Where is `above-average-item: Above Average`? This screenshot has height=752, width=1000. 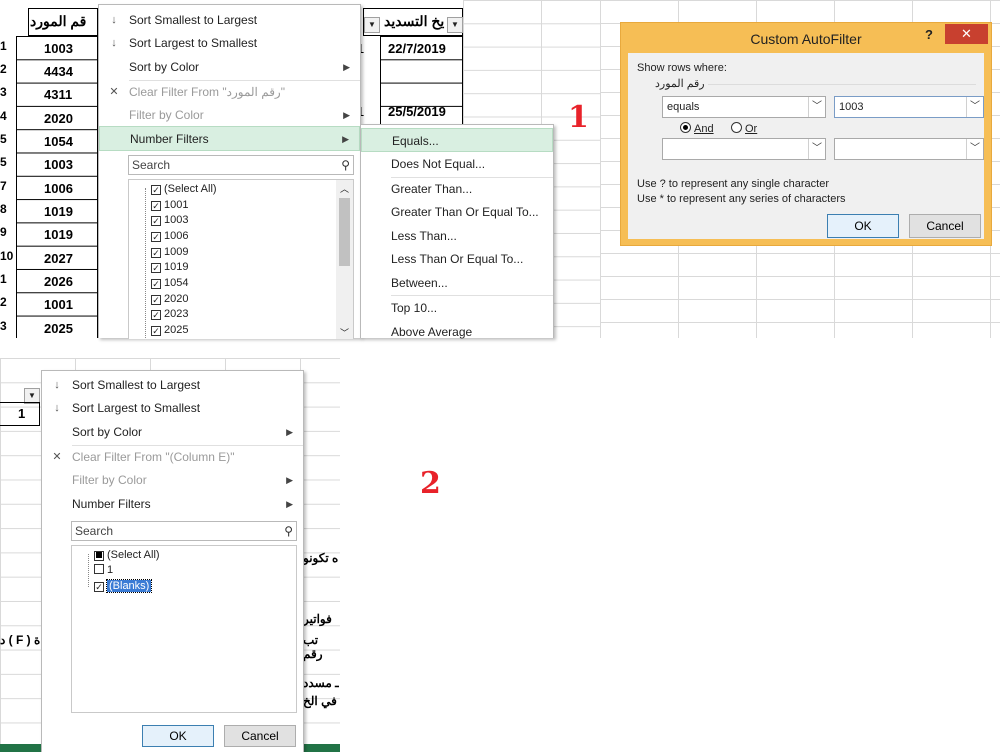
above-average-item: Above Average is located at coordinates (457, 332).